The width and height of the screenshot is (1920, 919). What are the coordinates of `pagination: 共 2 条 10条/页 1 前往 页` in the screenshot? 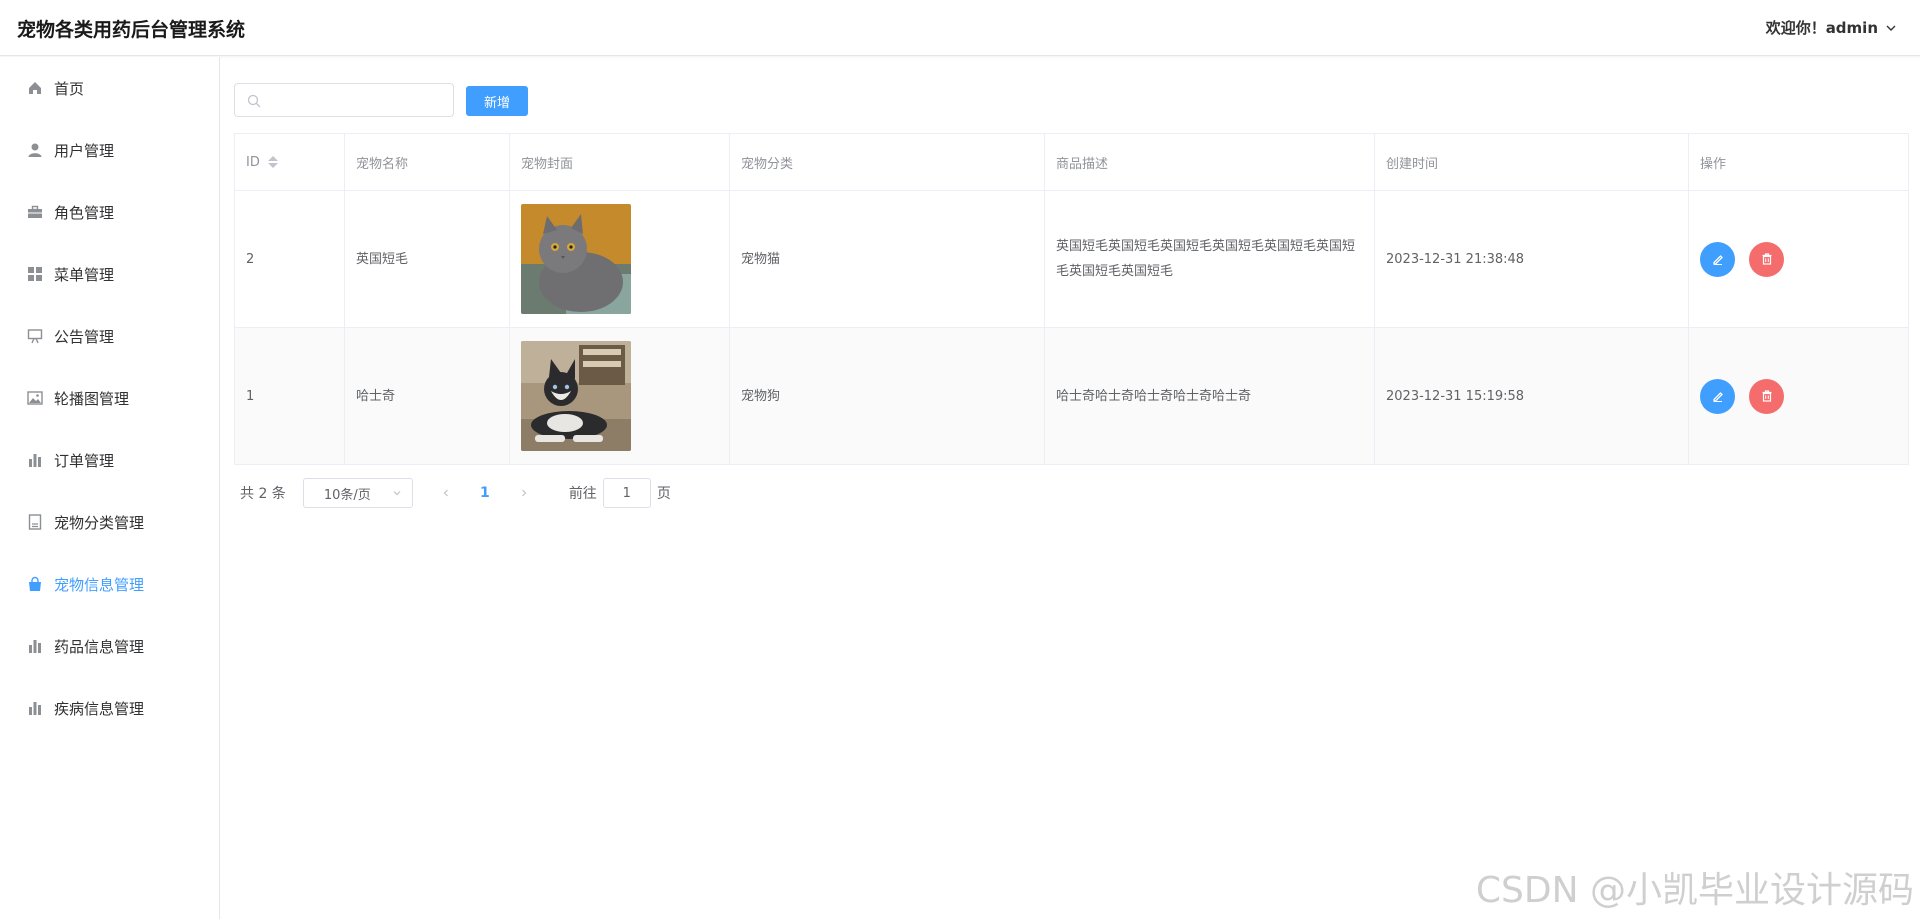 It's located at (452, 493).